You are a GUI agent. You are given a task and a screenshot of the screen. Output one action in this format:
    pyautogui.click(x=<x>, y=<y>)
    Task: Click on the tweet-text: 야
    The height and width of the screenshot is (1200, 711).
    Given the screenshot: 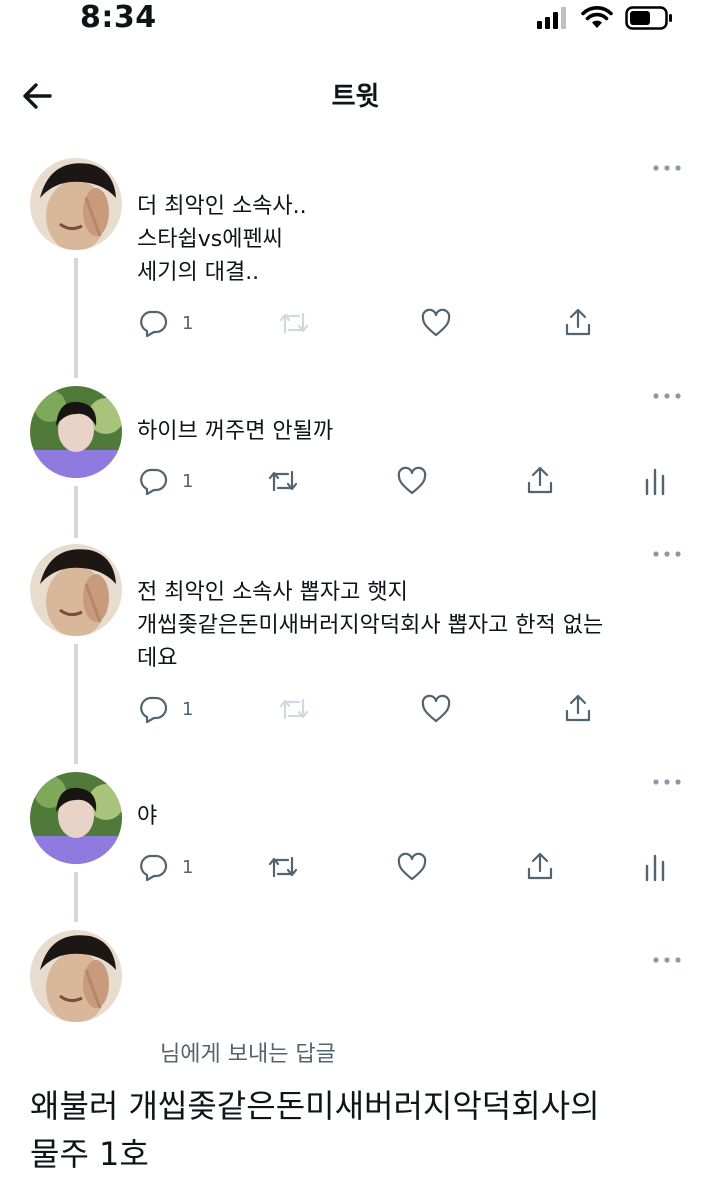 What is the action you would take?
    pyautogui.click(x=147, y=816)
    